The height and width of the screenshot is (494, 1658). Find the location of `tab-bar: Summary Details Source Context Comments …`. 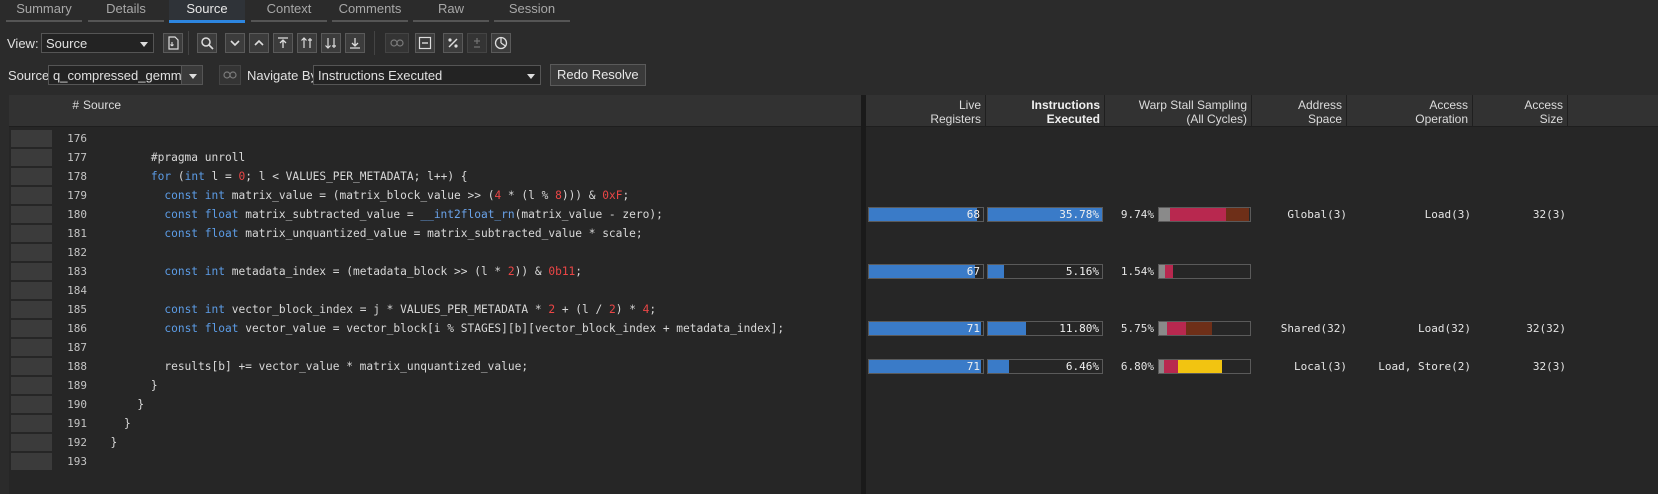

tab-bar: Summary Details Source Context Comments … is located at coordinates (829, 11).